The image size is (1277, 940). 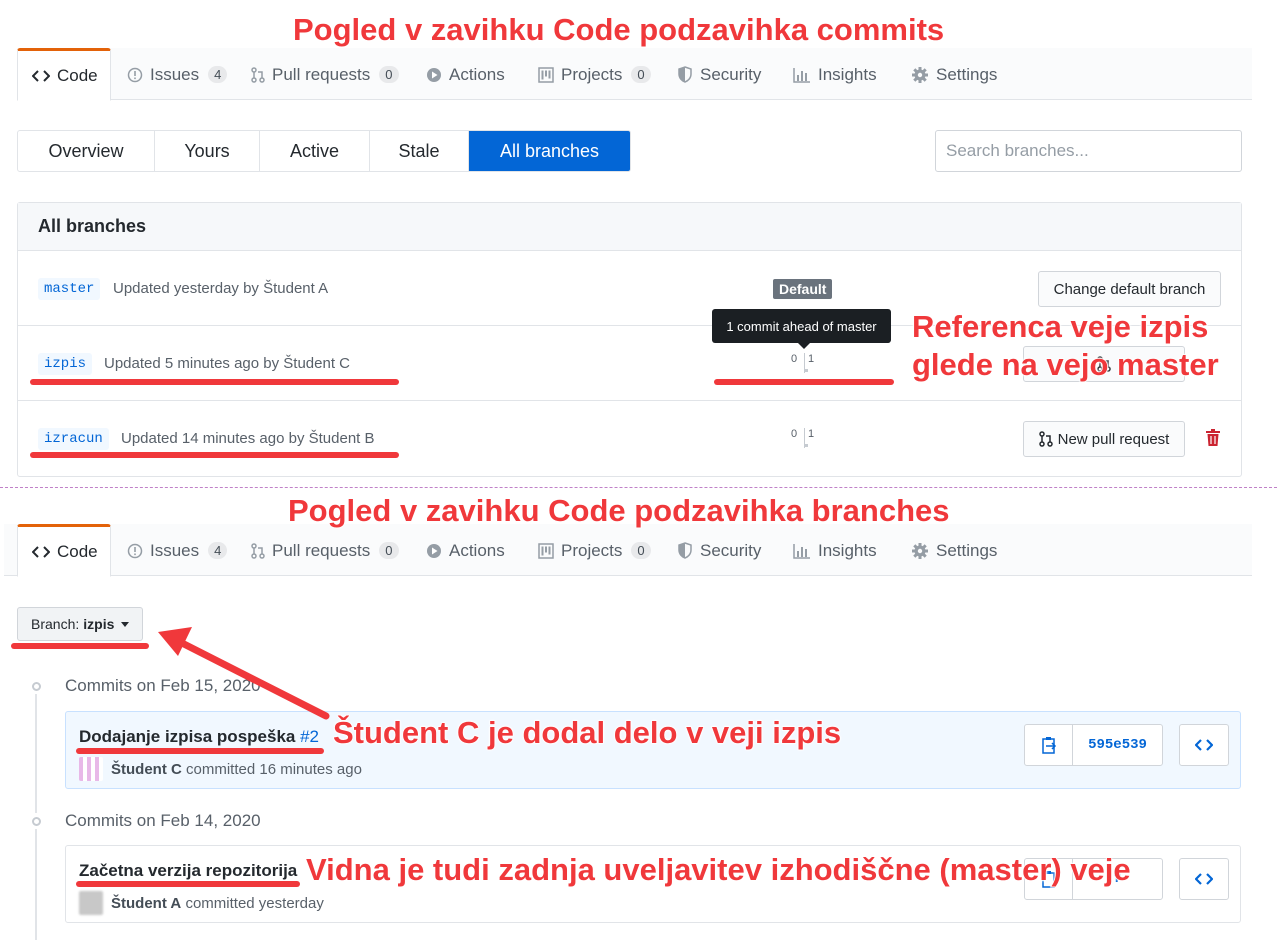 What do you see at coordinates (187, 736) in the screenshot?
I see `commit-message-link: Dodajanje izpisa pospeška` at bounding box center [187, 736].